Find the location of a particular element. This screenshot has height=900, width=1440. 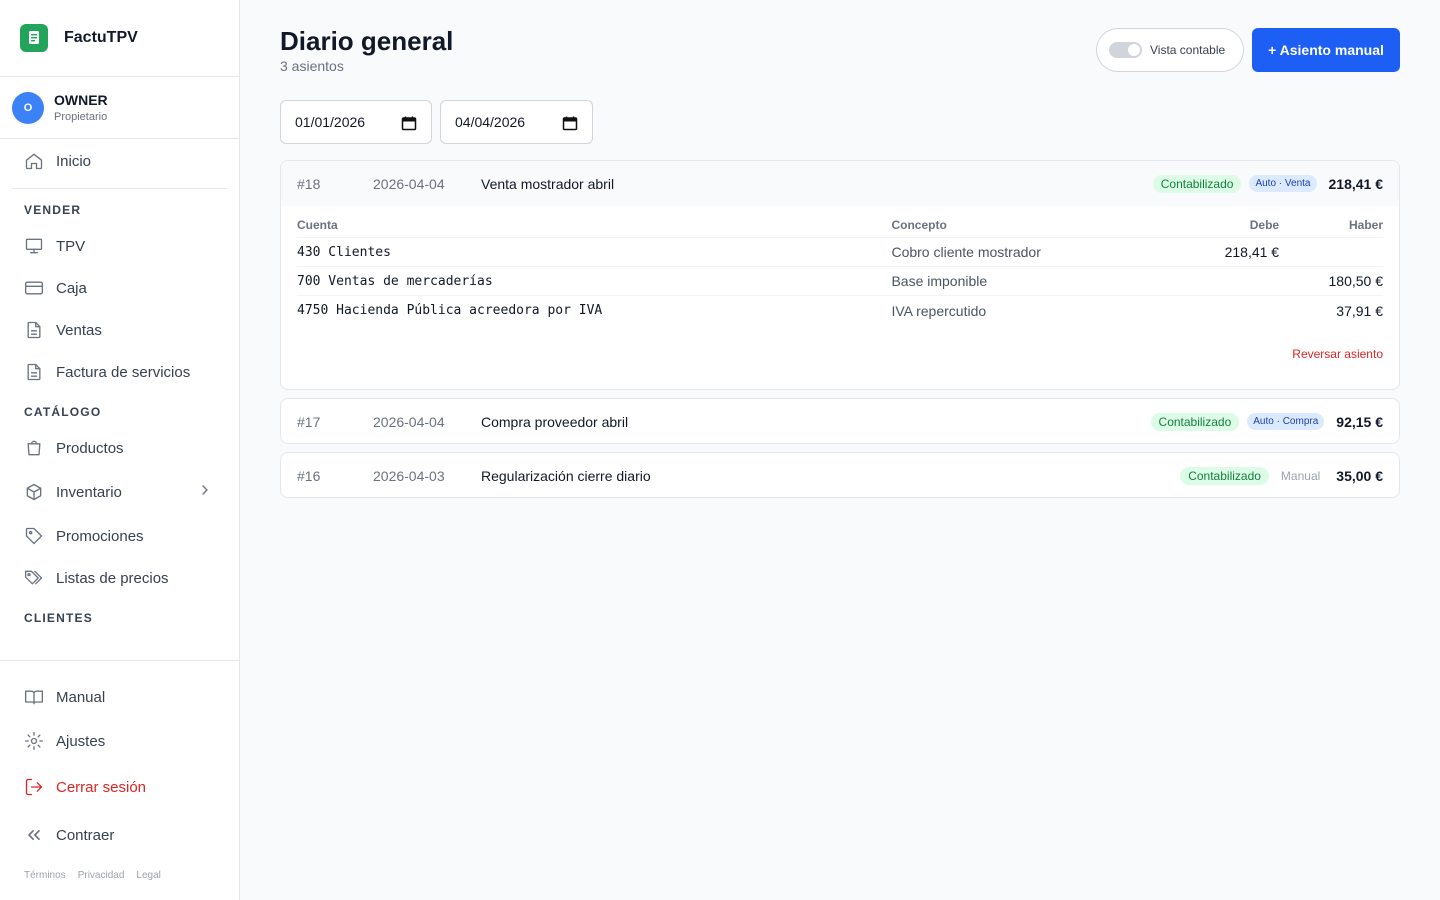

sidebar-item-productos: Productos is located at coordinates (119, 448).